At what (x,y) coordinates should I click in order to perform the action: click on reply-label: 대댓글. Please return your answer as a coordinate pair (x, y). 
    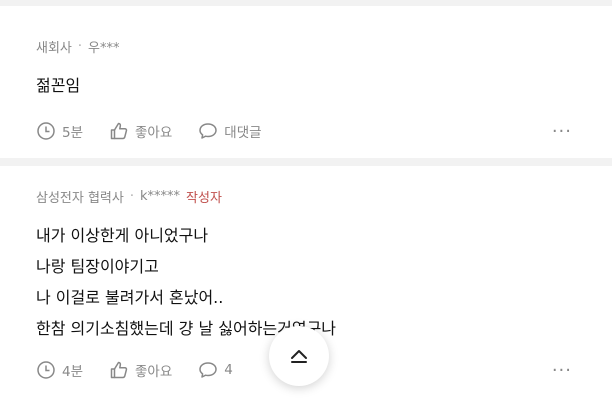
    Looking at the image, I should click on (243, 133).